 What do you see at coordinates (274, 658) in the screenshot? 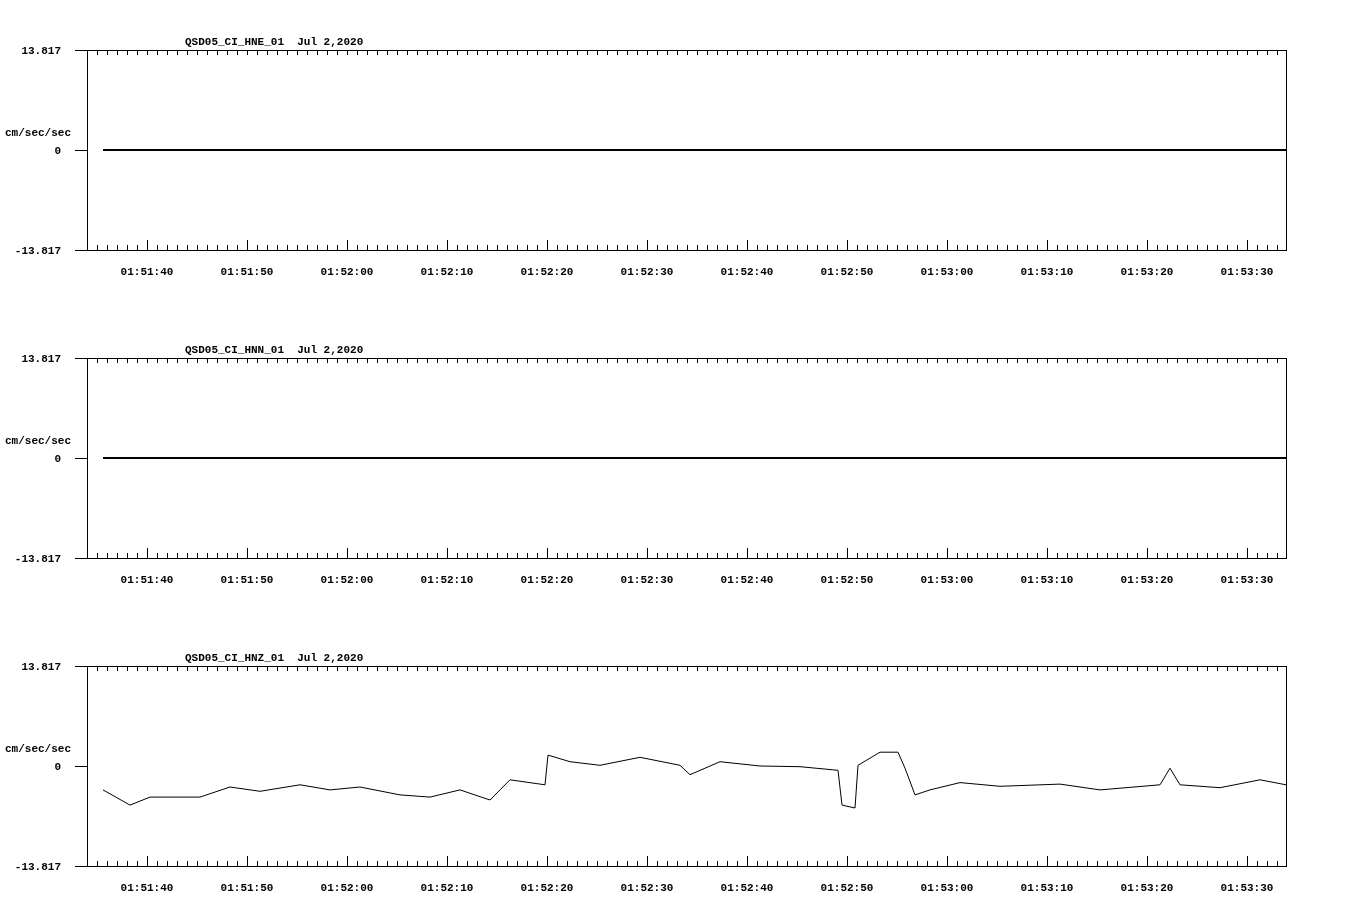
I see `chart-title: QSD05_CI_HNZ_01 Jul 2,2020` at bounding box center [274, 658].